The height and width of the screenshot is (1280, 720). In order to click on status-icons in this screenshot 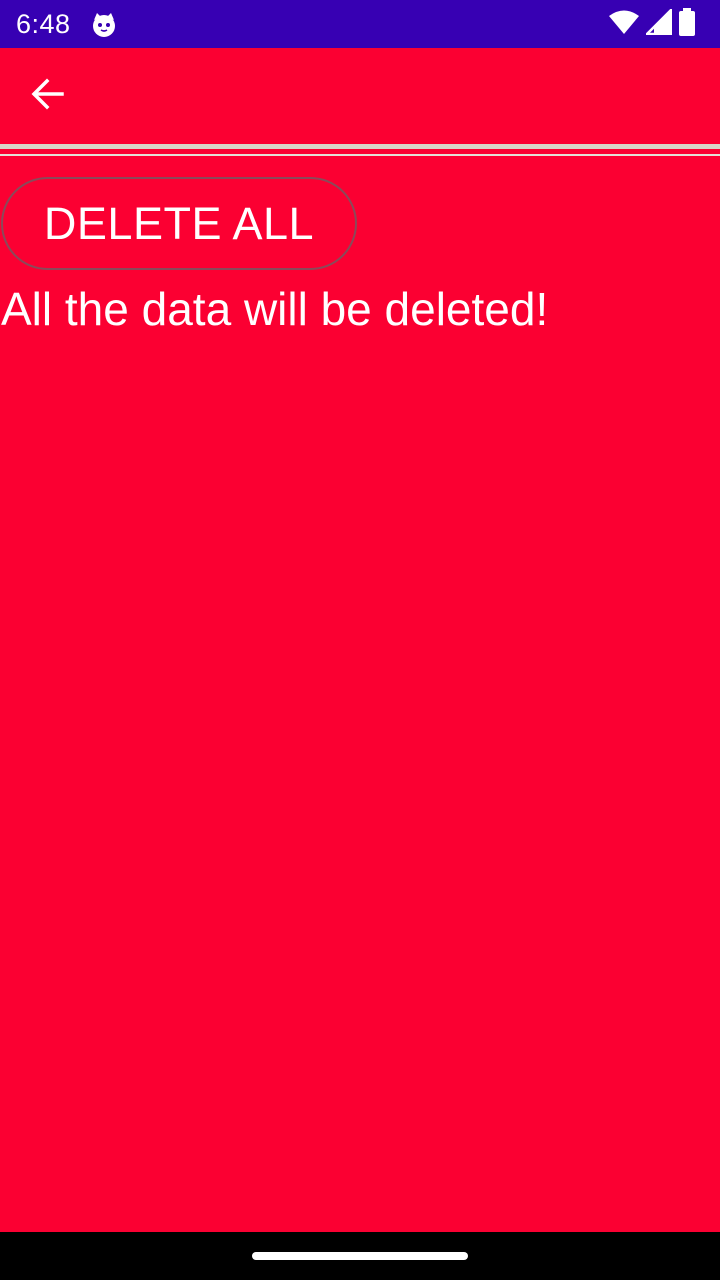, I will do `click(652, 23)`.